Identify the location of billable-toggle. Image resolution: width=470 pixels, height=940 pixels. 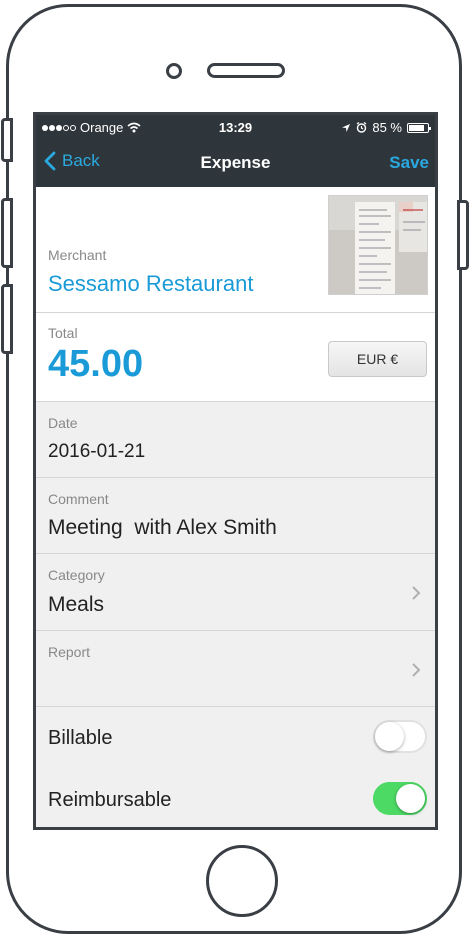
(400, 736).